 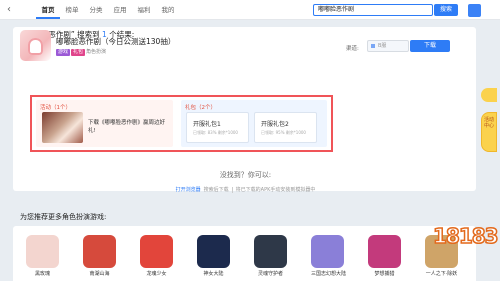 I want to click on recommend-game-item: 梦想捕猎, so click(x=384, y=256).